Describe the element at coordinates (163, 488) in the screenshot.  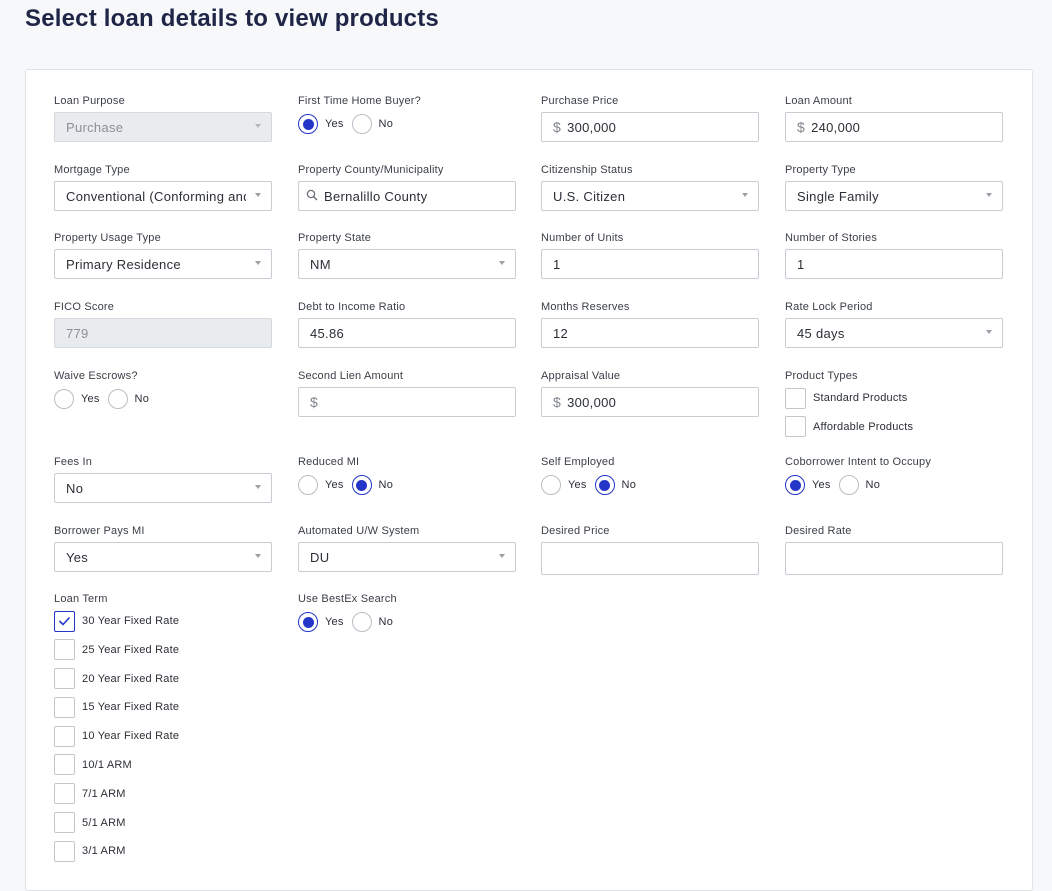
I see `fees-in-select: No` at that location.